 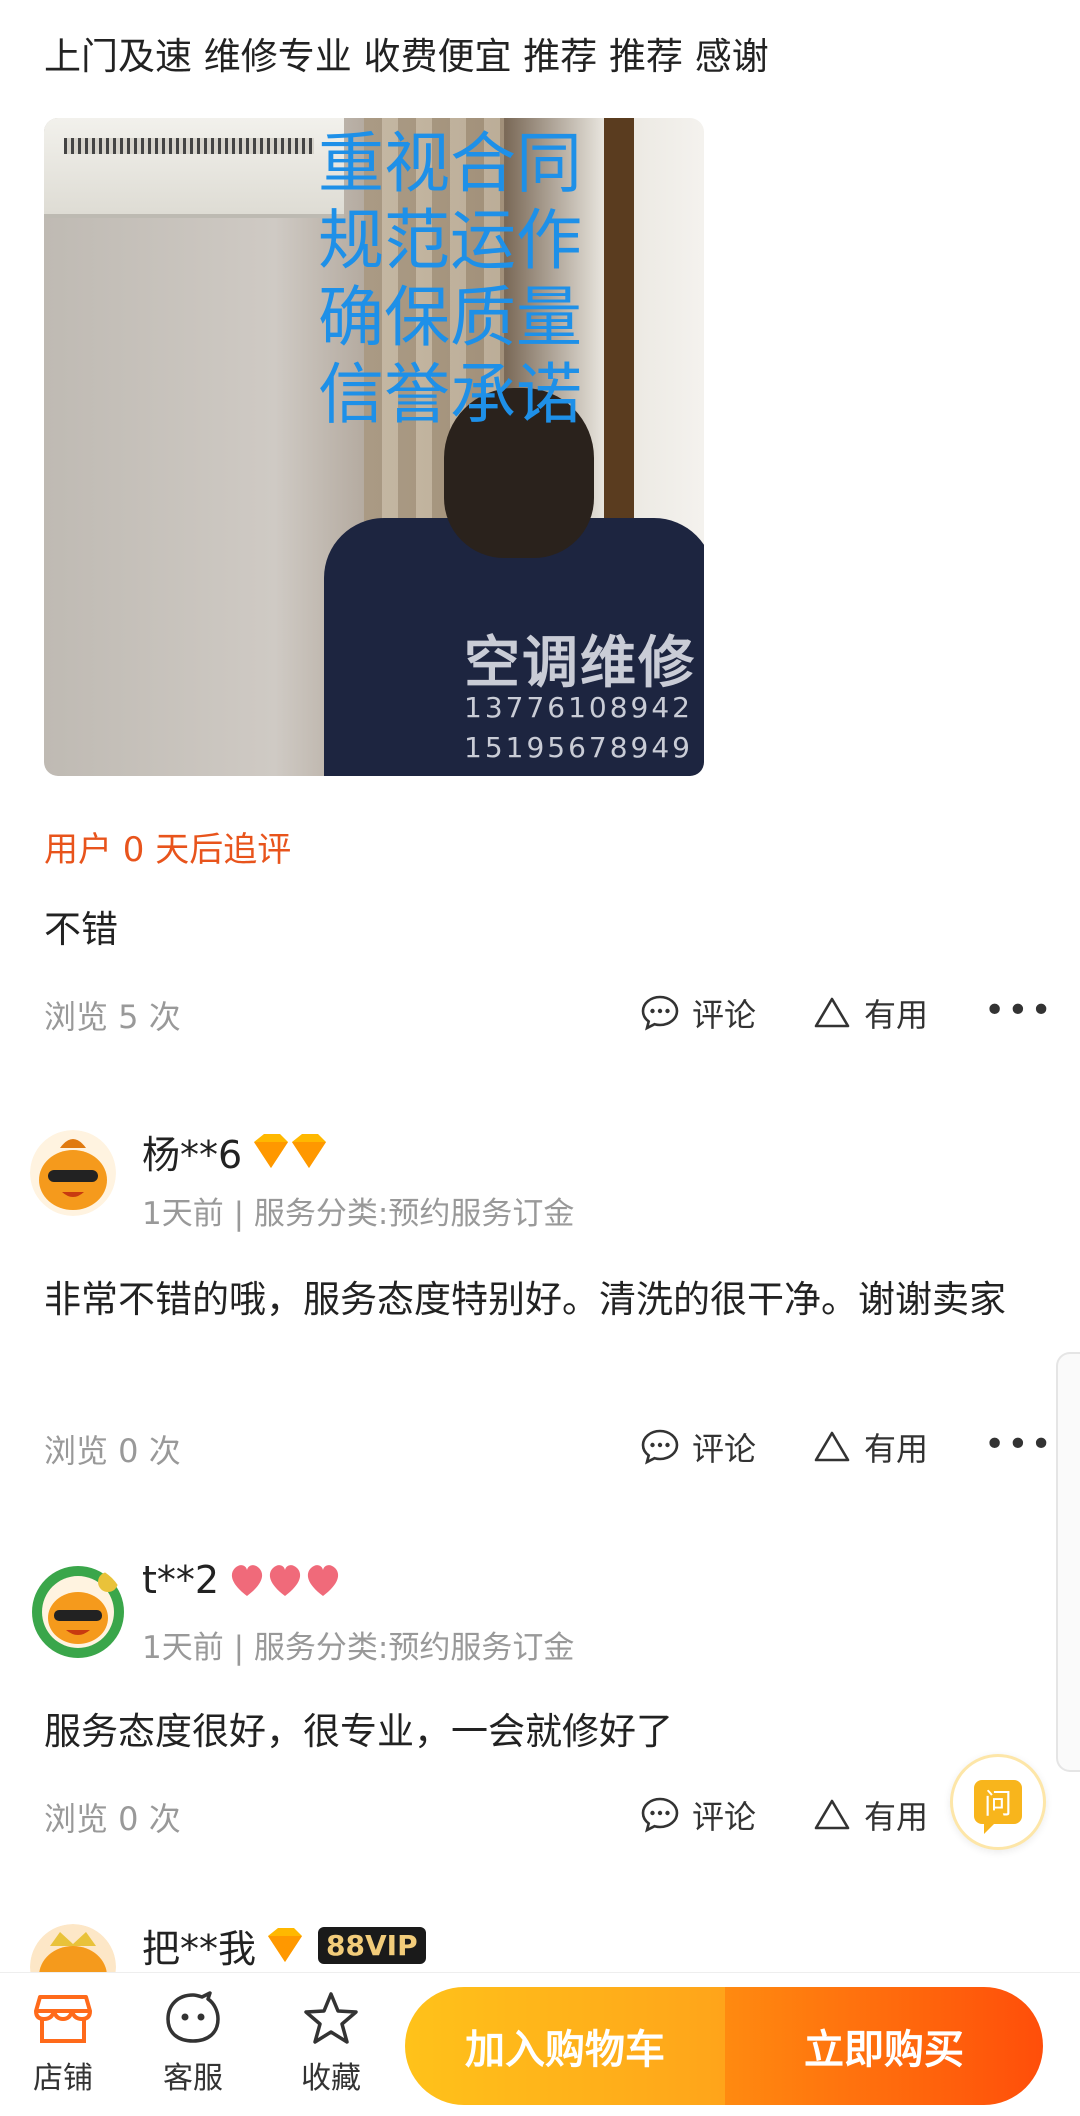 I want to click on reviewer-name: 把**我, so click(x=199, y=1949).